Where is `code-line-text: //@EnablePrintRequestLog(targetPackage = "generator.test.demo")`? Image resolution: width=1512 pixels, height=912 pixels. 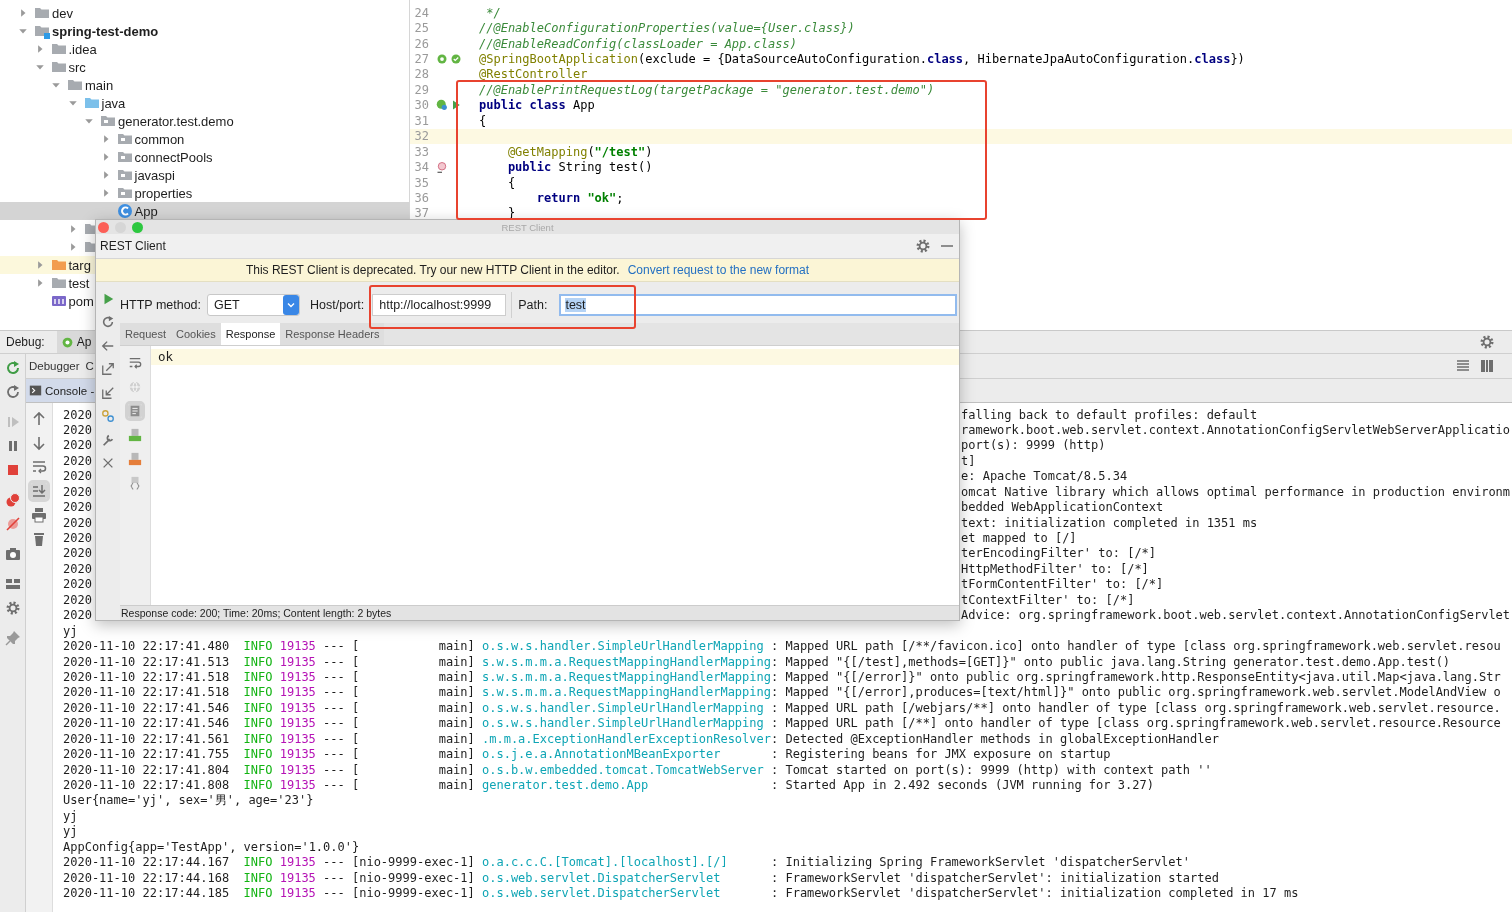
code-line-text: //@EnablePrintRequestLog(targetPackage = "generator.test.demo") is located at coordinates (707, 89).